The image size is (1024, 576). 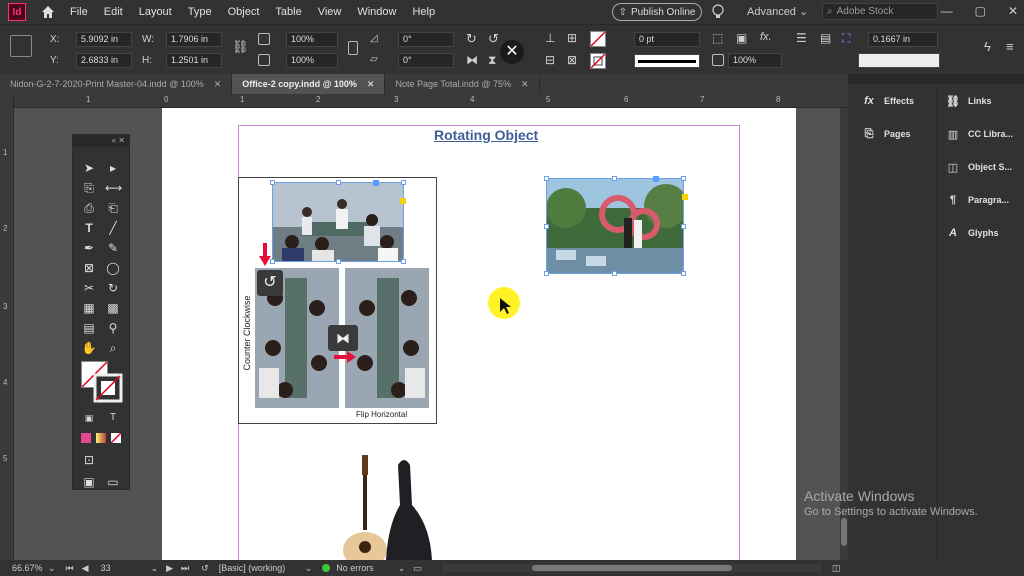 What do you see at coordinates (169, 568) in the screenshot?
I see `next-page-icon: ▶` at bounding box center [169, 568].